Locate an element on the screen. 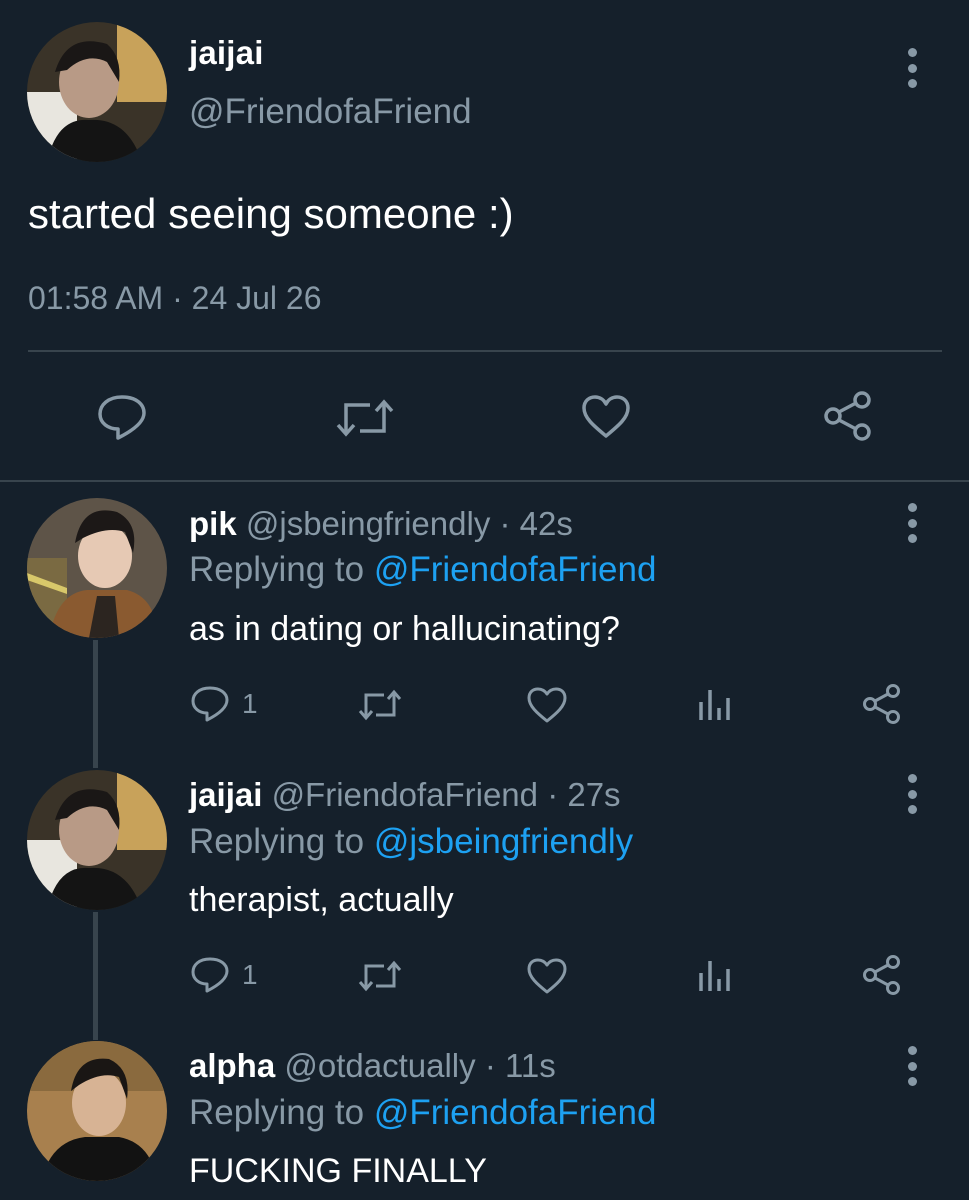  reply-text: FUCKING FINALLY is located at coordinates (338, 1171).